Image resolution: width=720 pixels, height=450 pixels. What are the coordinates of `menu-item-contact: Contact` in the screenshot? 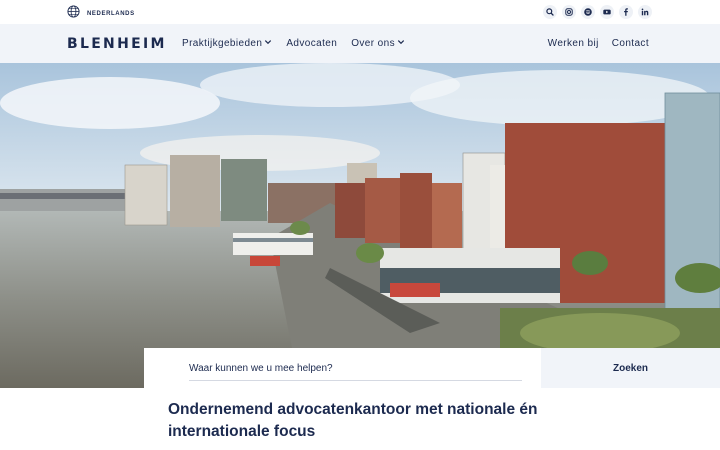 It's located at (630, 43).